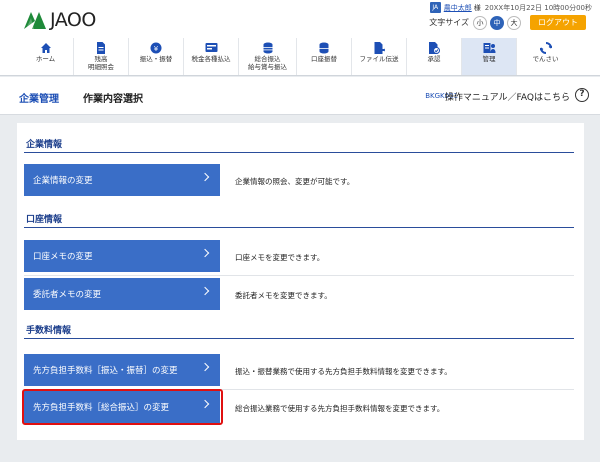 The width and height of the screenshot is (600, 462). What do you see at coordinates (39, 99) in the screenshot?
I see `breadcrumb-section: 企業管理` at bounding box center [39, 99].